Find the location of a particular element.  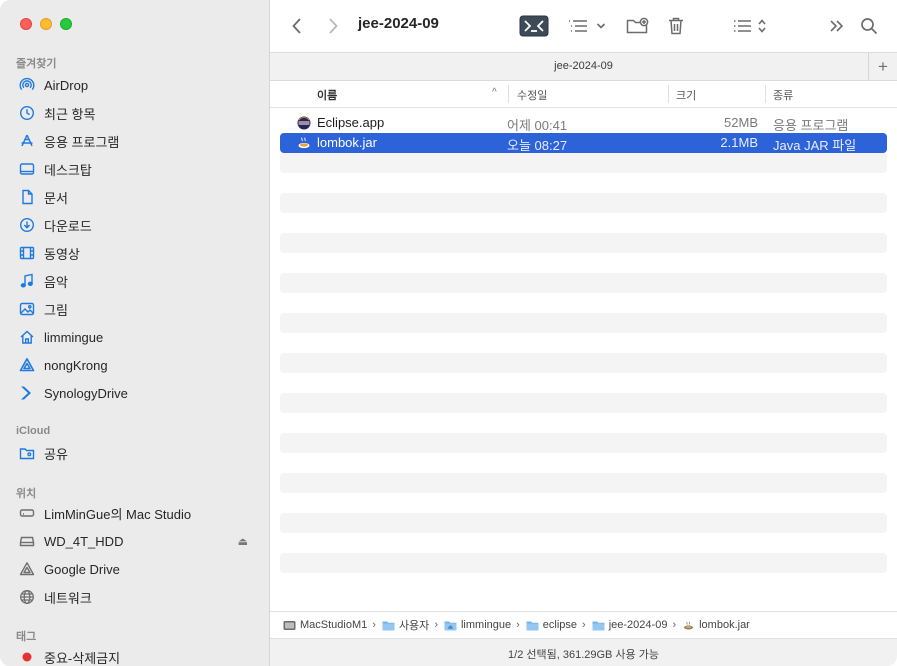

sidebar-item-wd-hdd: WD_4T_HDD ⏏ is located at coordinates (135, 541).